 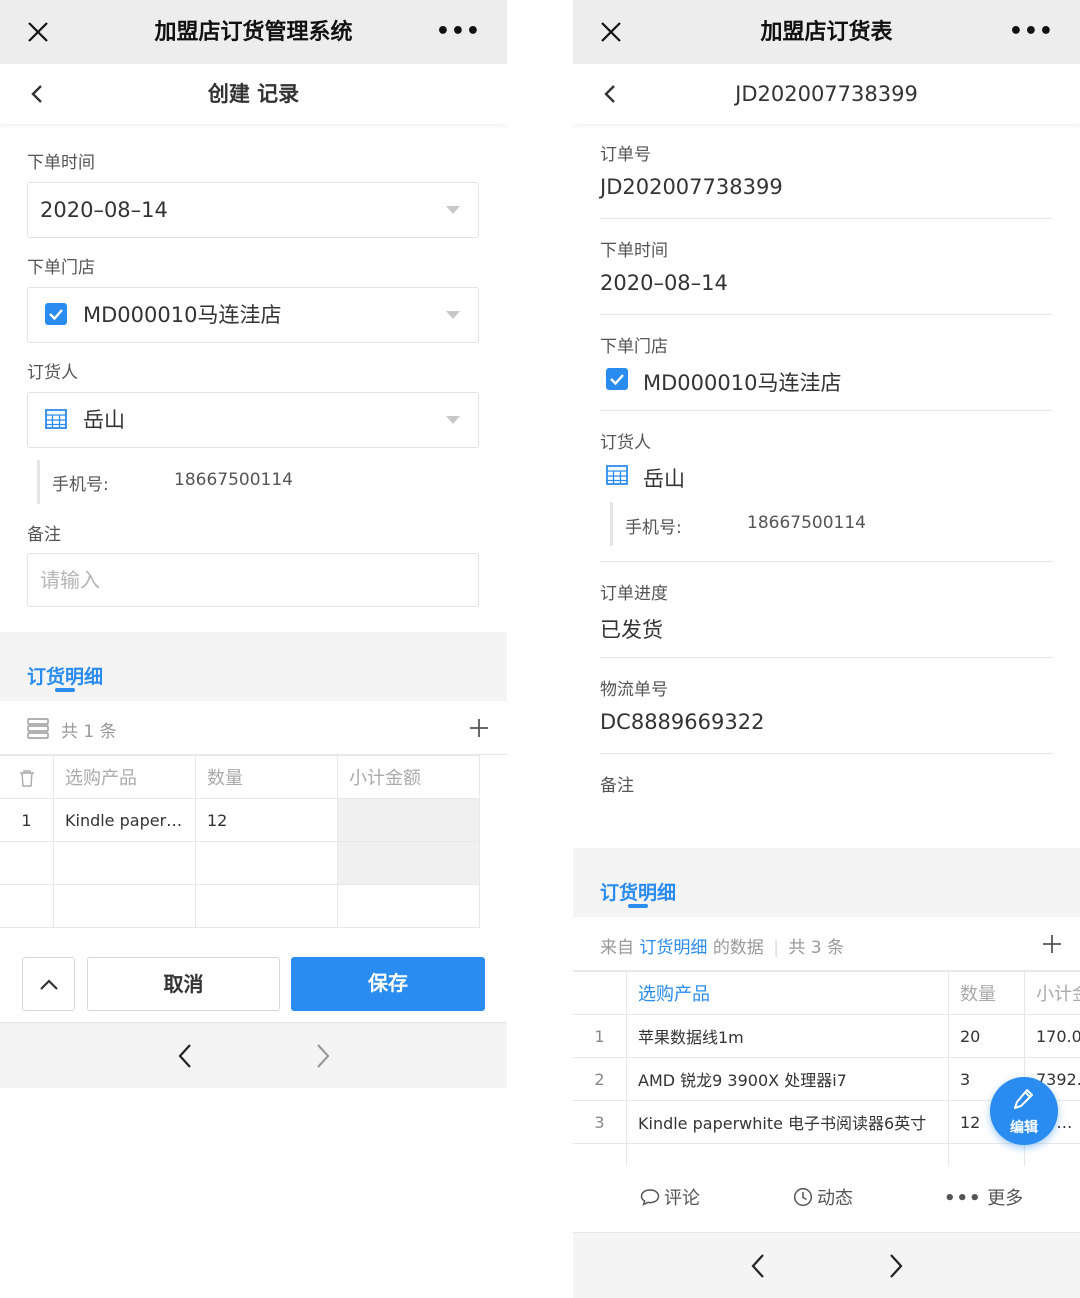 I want to click on orderer-label: 订货人, so click(x=625, y=443).